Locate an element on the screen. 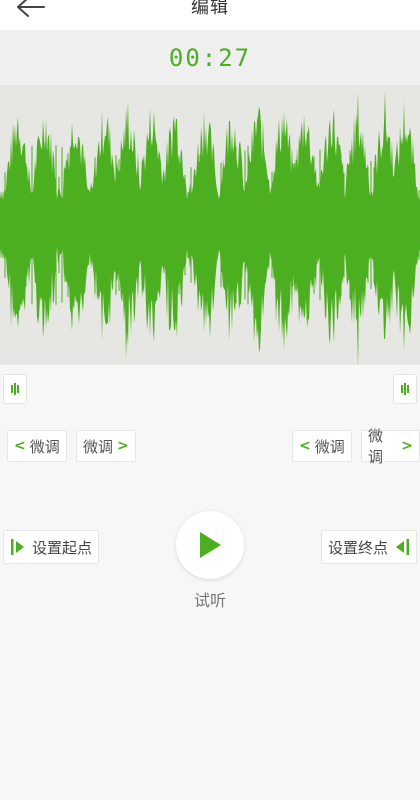 The height and width of the screenshot is (800, 420). set-start-icon is located at coordinates (17, 547).